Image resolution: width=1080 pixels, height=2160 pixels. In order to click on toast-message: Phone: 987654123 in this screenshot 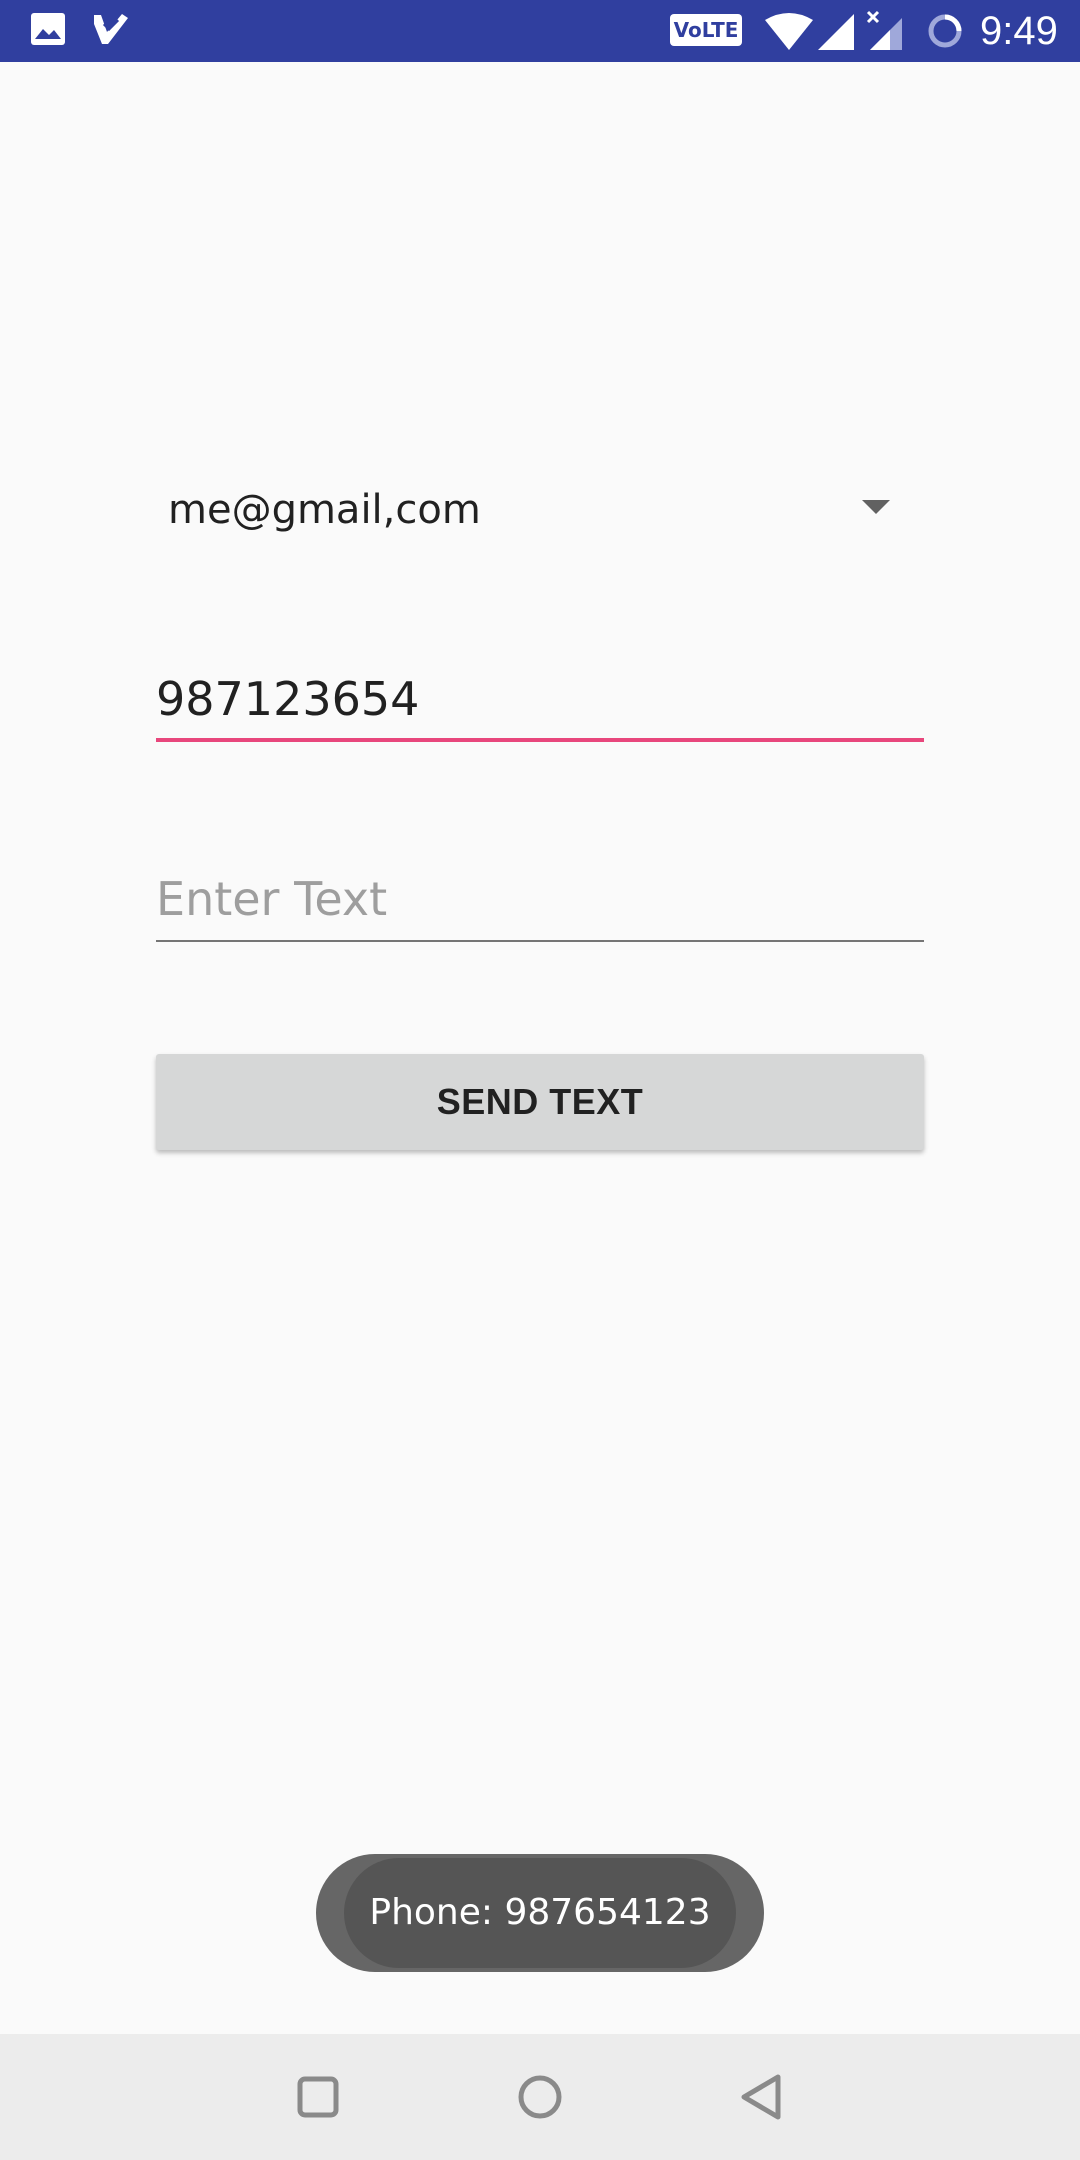, I will do `click(540, 1912)`.